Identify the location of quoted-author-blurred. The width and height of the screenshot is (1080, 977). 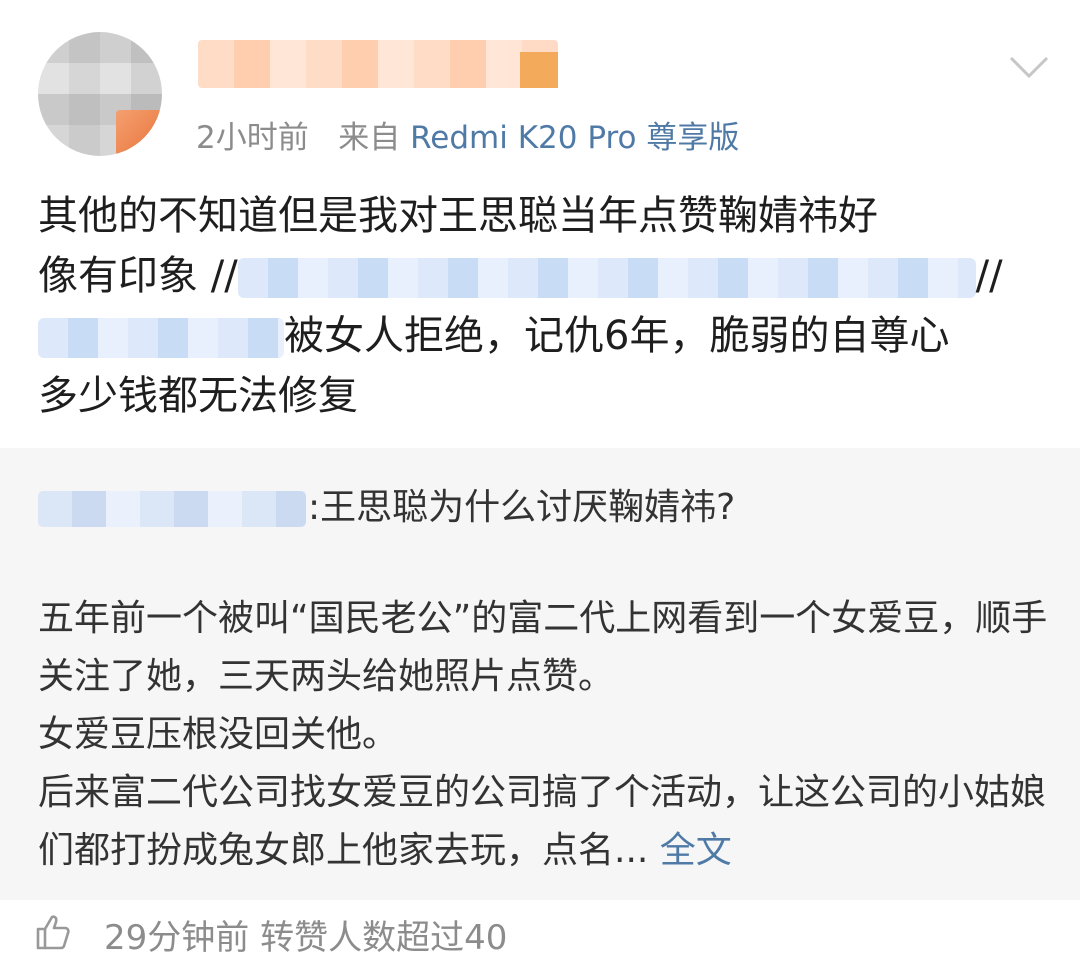
(172, 509).